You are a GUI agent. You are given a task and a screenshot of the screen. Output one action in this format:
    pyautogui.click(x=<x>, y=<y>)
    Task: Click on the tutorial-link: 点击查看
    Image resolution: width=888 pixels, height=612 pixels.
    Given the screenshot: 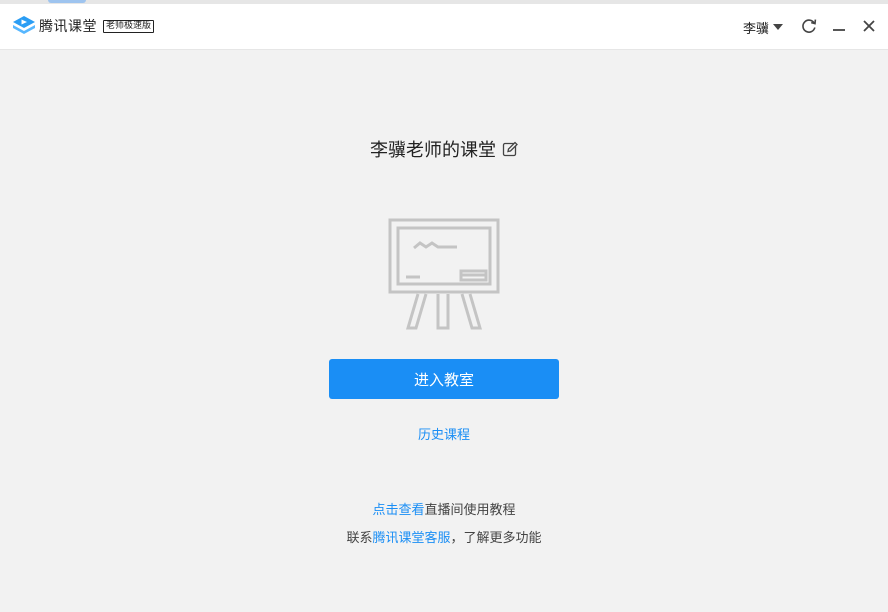 What is the action you would take?
    pyautogui.click(x=398, y=510)
    